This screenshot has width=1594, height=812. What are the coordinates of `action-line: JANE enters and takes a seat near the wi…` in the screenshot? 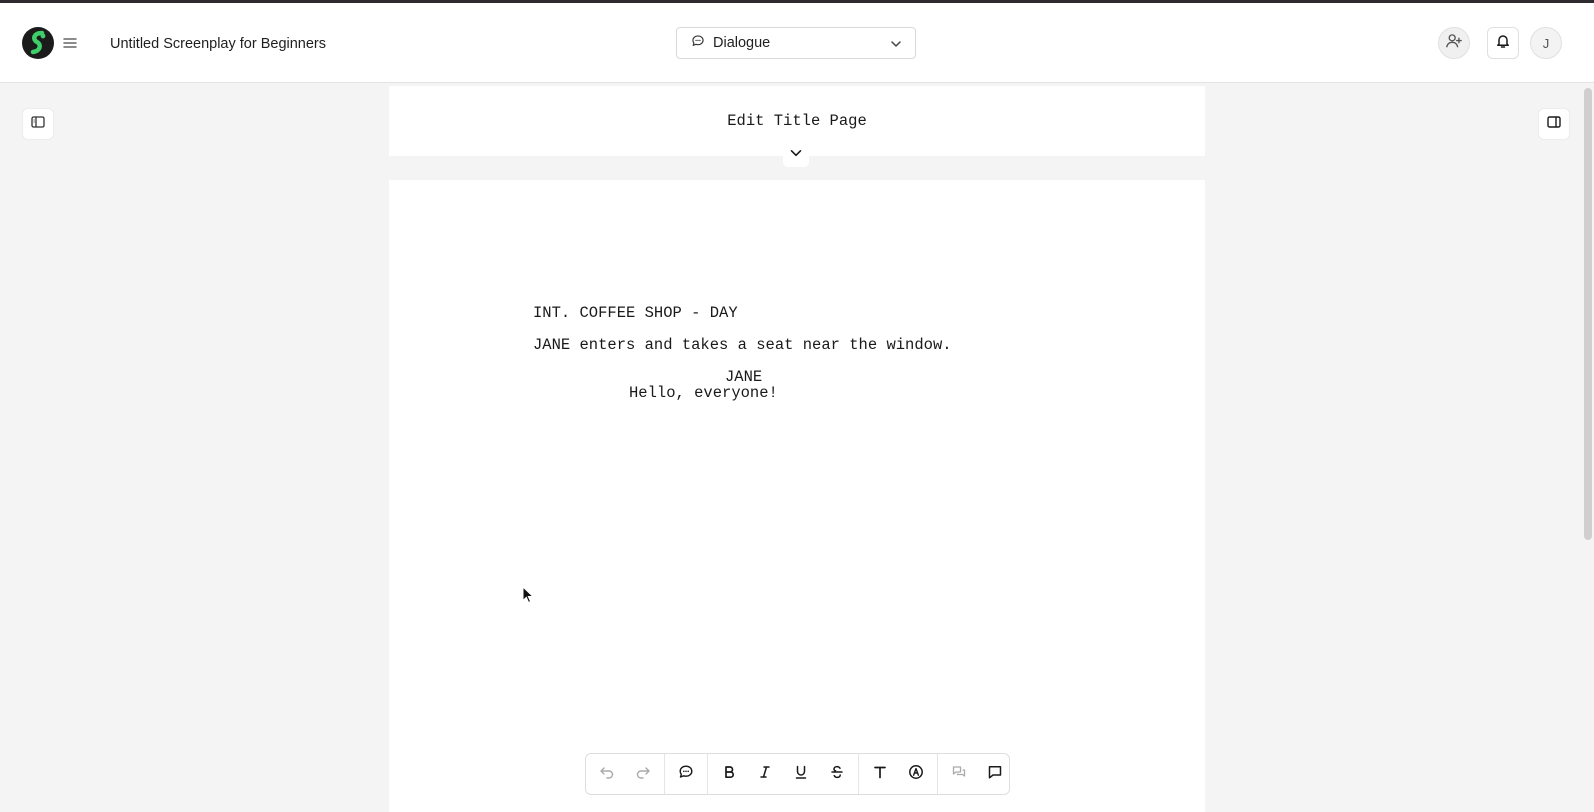 It's located at (742, 345).